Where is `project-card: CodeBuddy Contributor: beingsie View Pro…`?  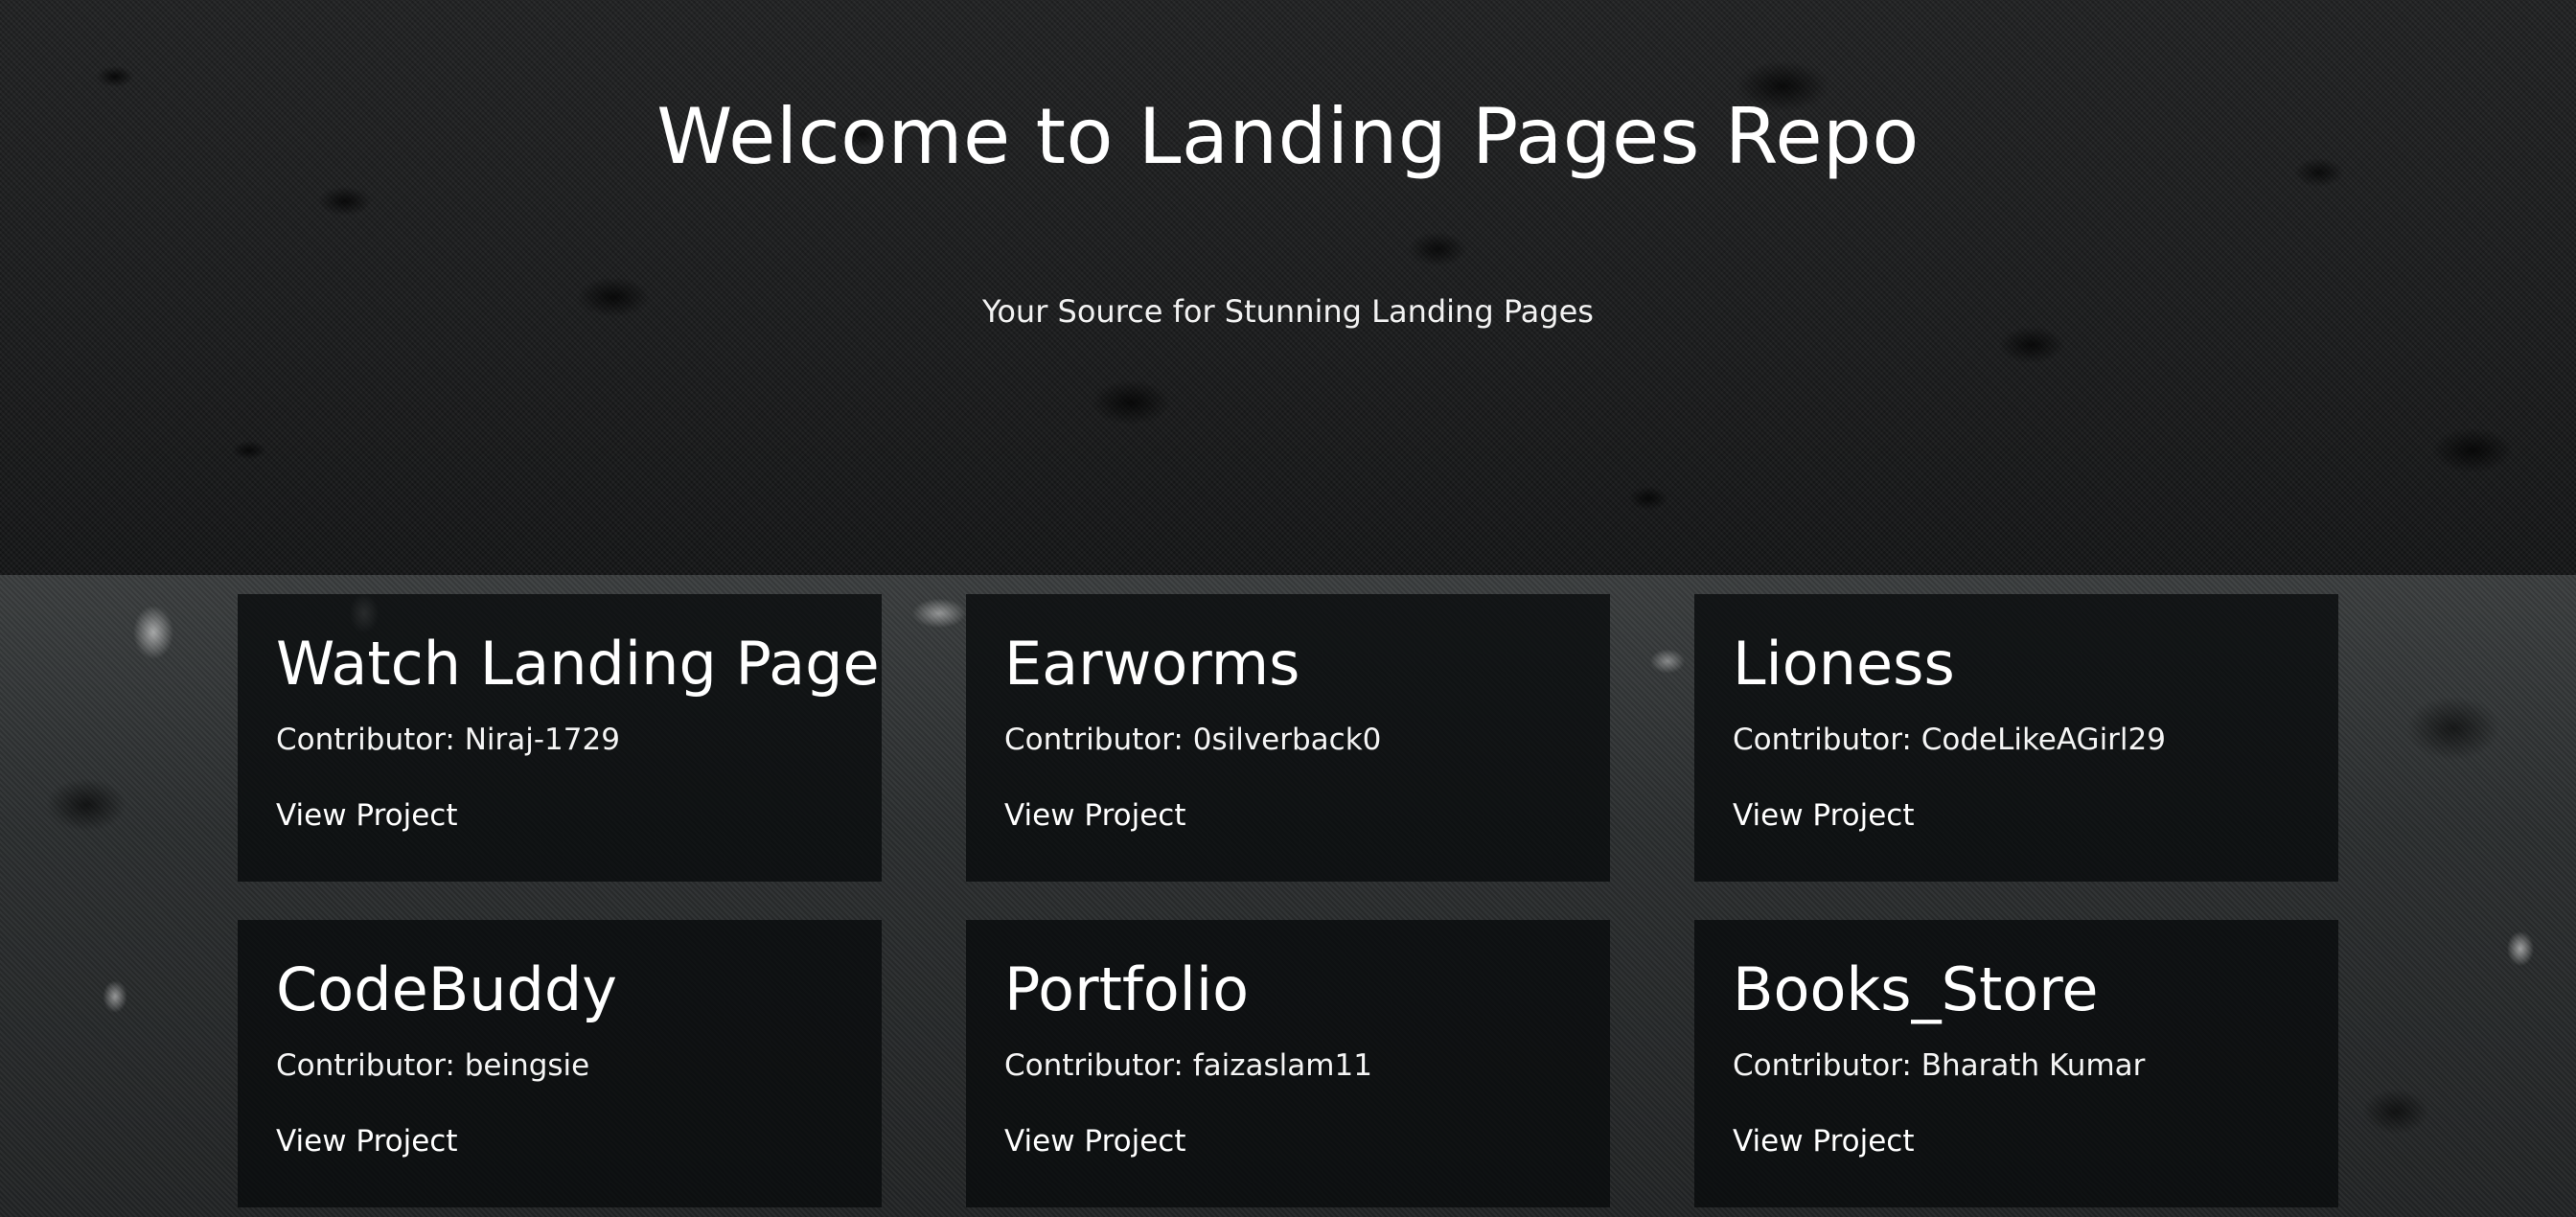 project-card: CodeBuddy Contributor: beingsie View Pro… is located at coordinates (560, 1063).